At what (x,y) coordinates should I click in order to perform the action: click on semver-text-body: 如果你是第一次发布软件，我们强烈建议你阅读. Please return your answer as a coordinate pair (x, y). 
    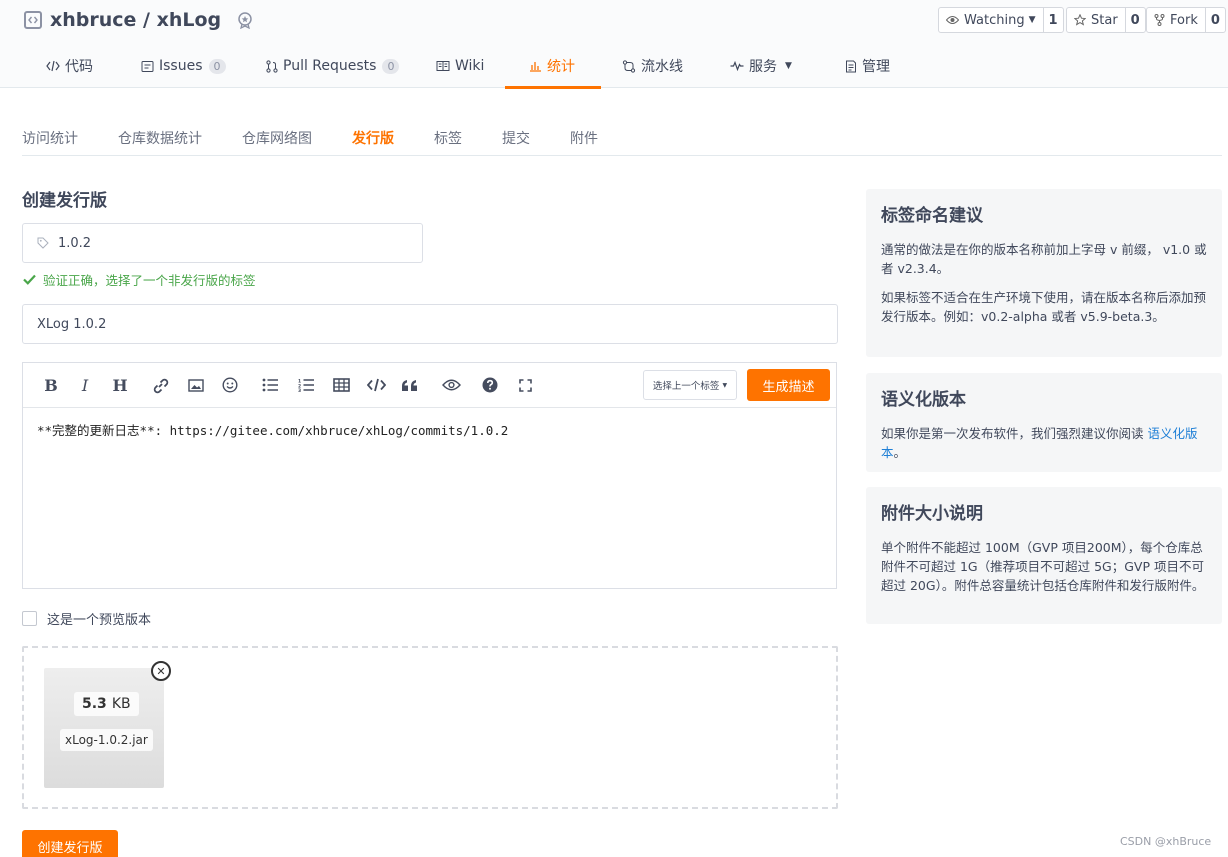
    Looking at the image, I should click on (1014, 433).